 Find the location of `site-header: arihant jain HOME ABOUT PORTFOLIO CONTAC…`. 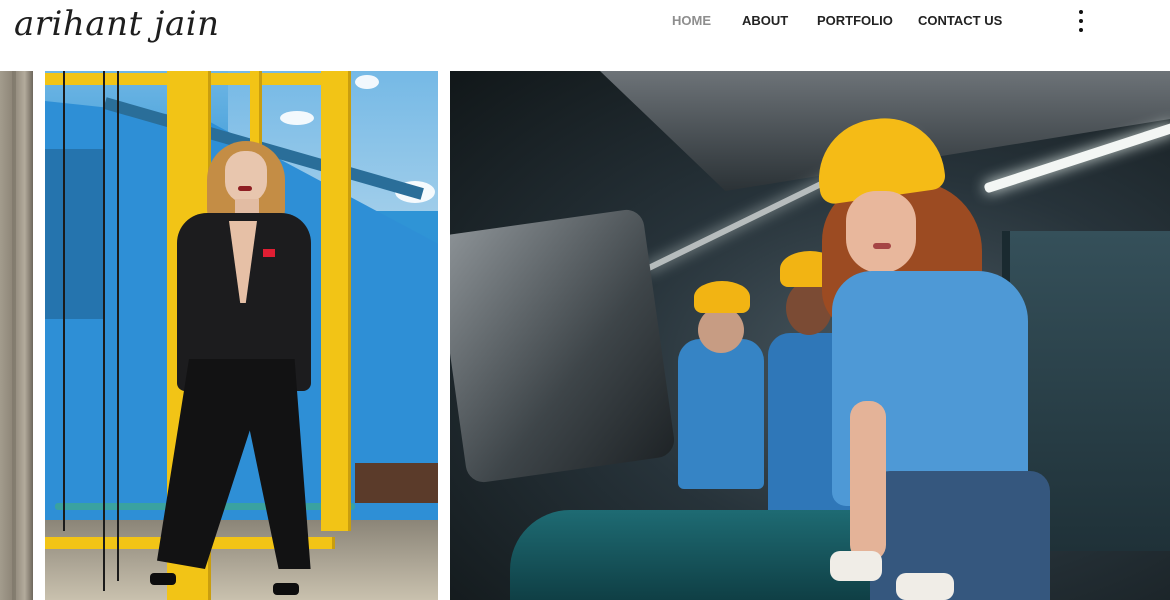

site-header: arihant jain HOME ABOUT PORTFOLIO CONTAC… is located at coordinates (585, 35).